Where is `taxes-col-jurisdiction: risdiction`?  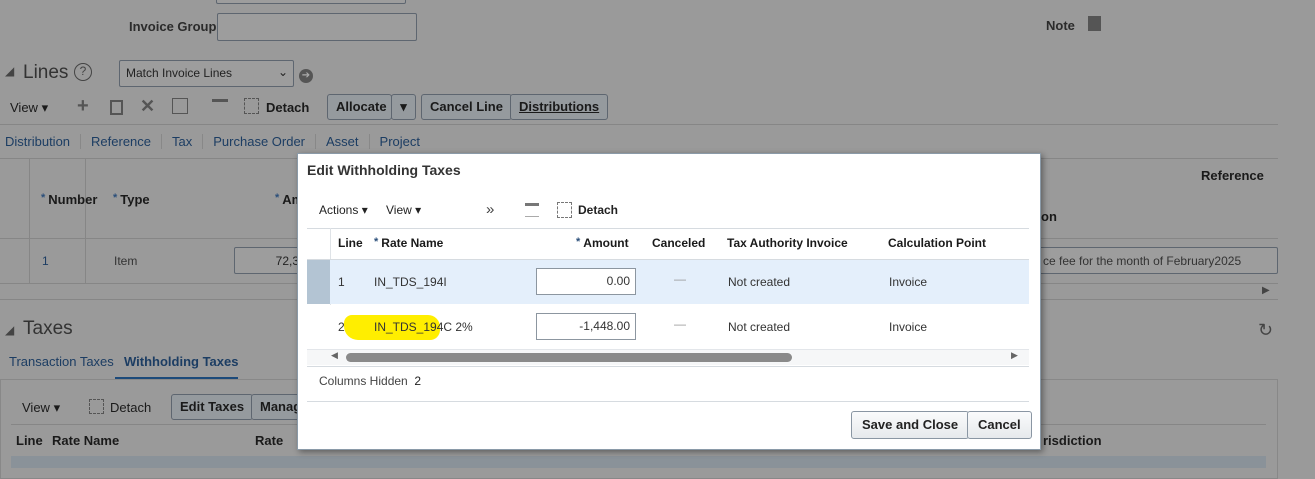 taxes-col-jurisdiction: risdiction is located at coordinates (1072, 440).